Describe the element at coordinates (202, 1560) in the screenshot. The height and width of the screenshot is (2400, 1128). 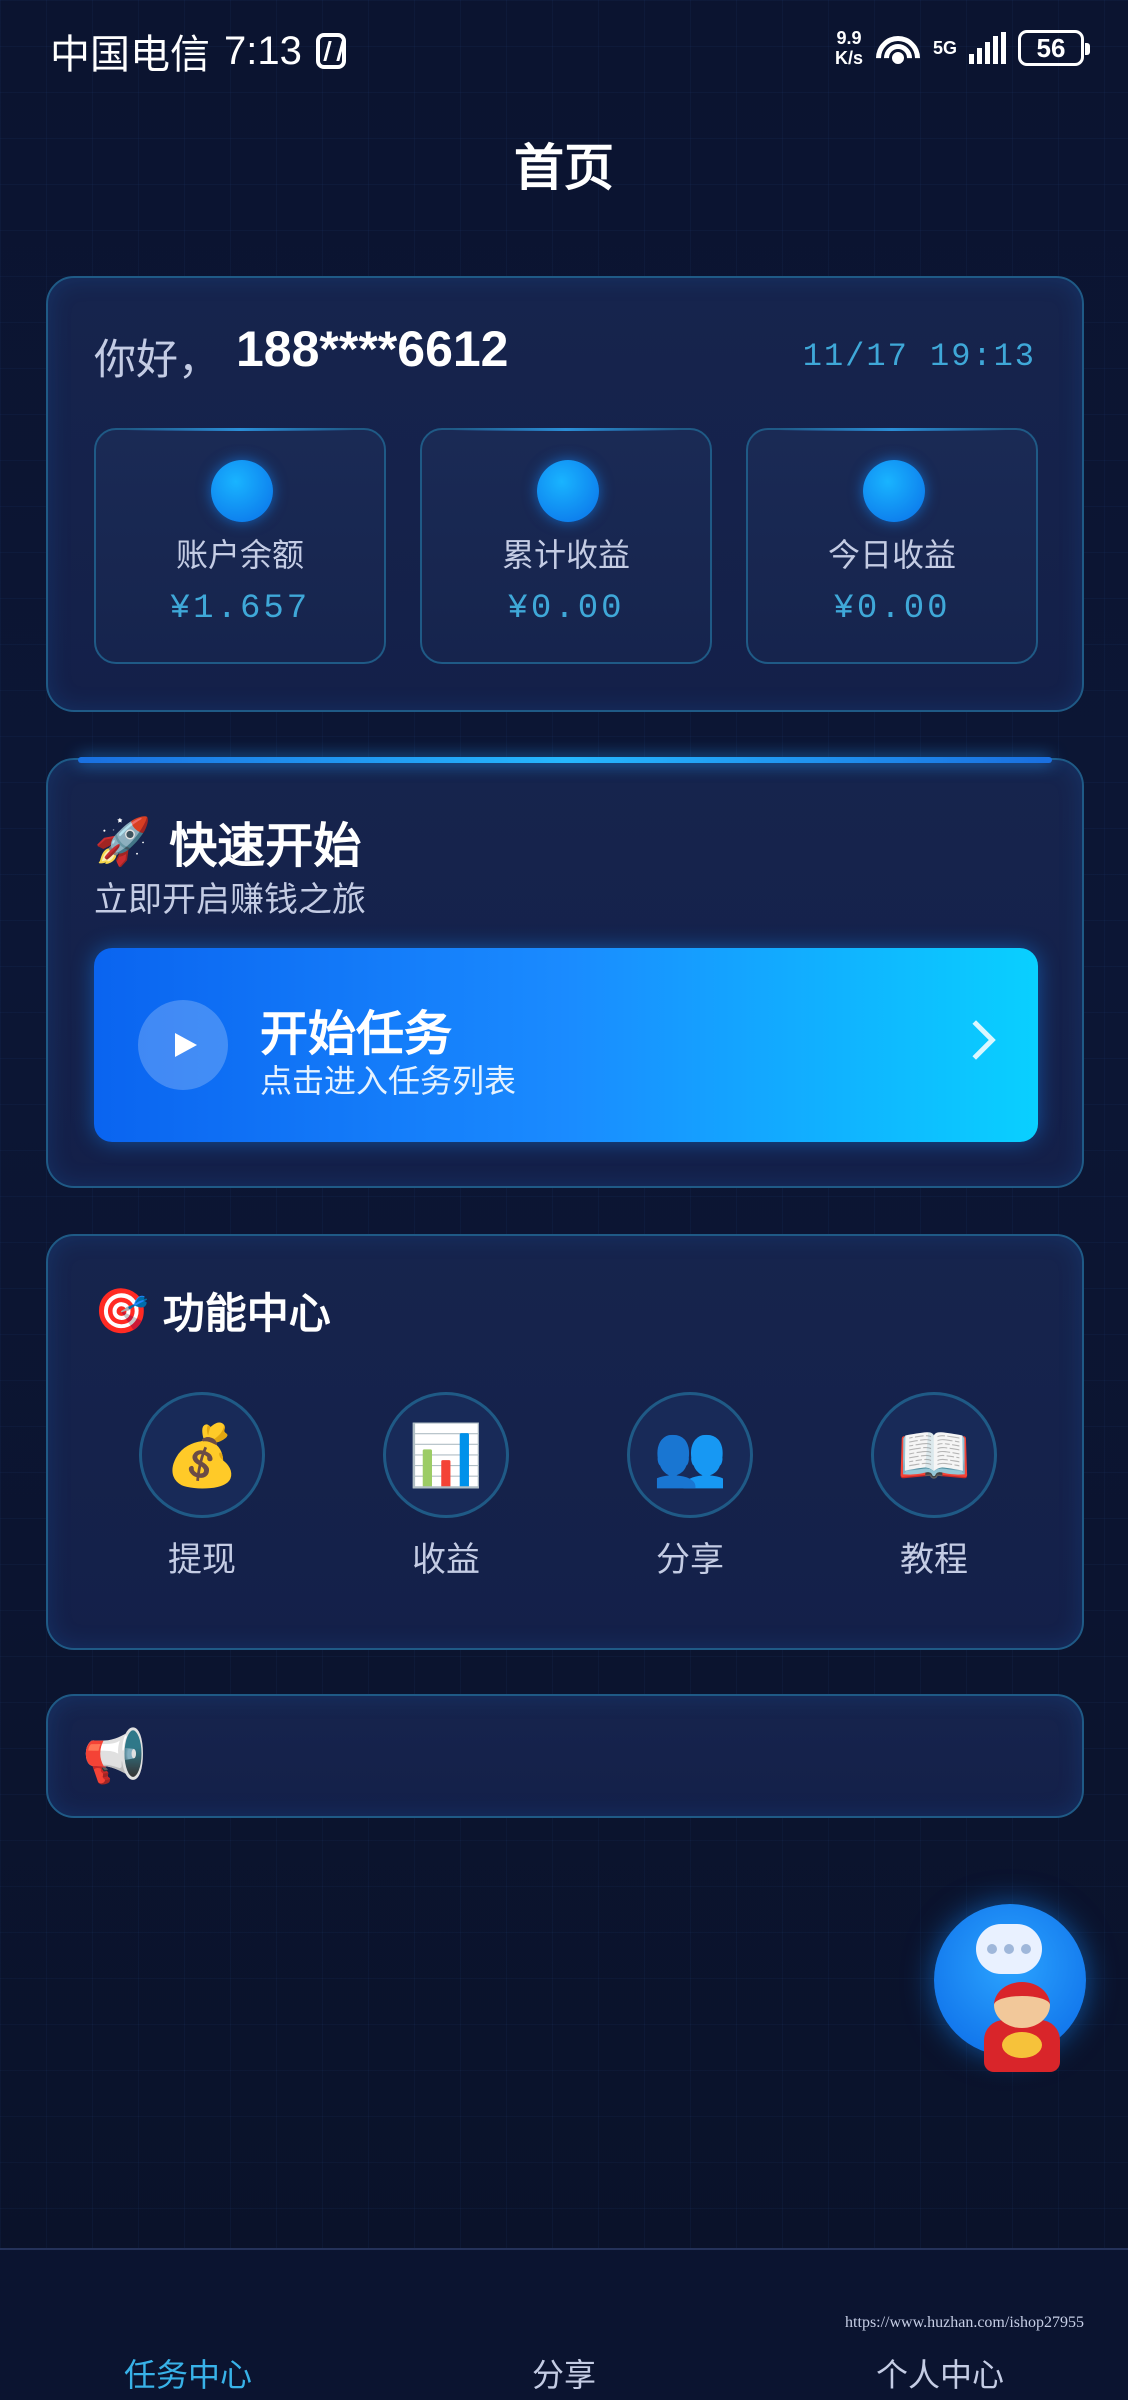
I see `function-label: 提现` at that location.